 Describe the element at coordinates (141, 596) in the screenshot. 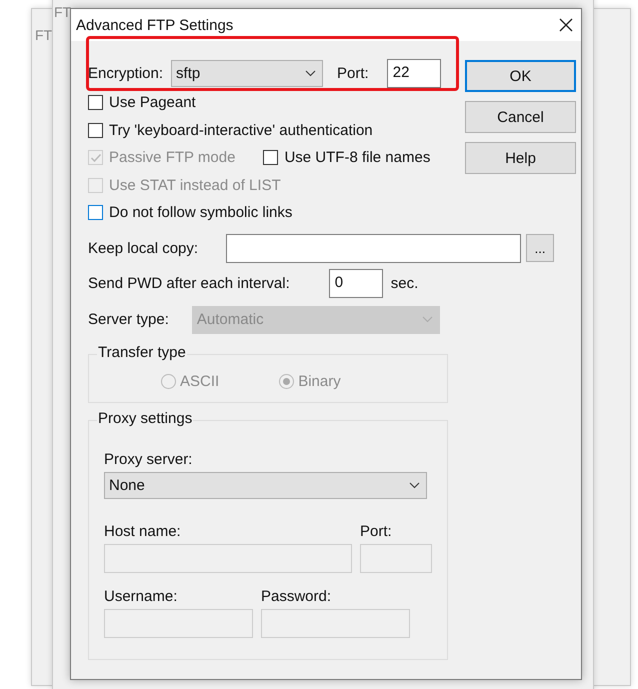

I see `username-label: Username:` at that location.